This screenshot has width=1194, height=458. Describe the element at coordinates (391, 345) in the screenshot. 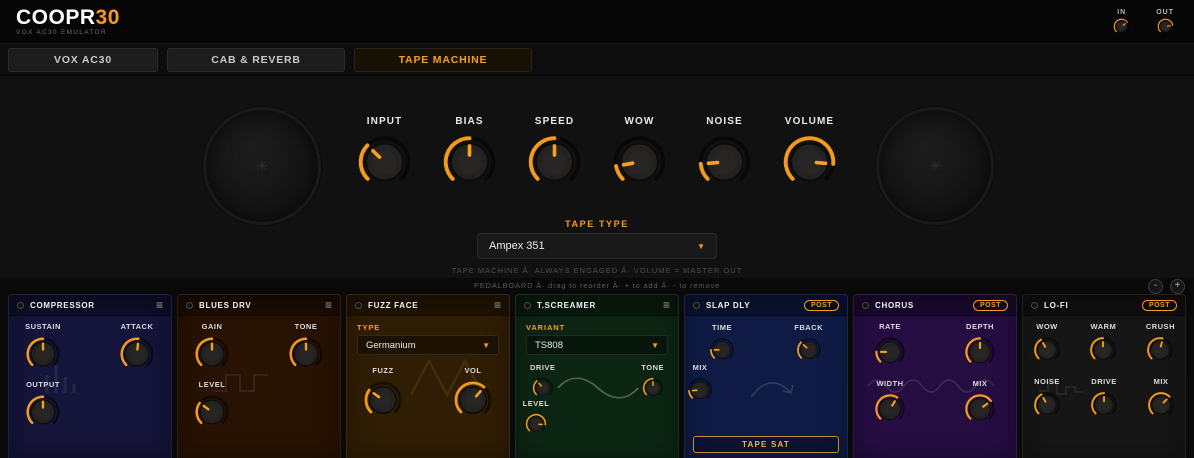

I see `fuzz-type-value: Germanium` at that location.